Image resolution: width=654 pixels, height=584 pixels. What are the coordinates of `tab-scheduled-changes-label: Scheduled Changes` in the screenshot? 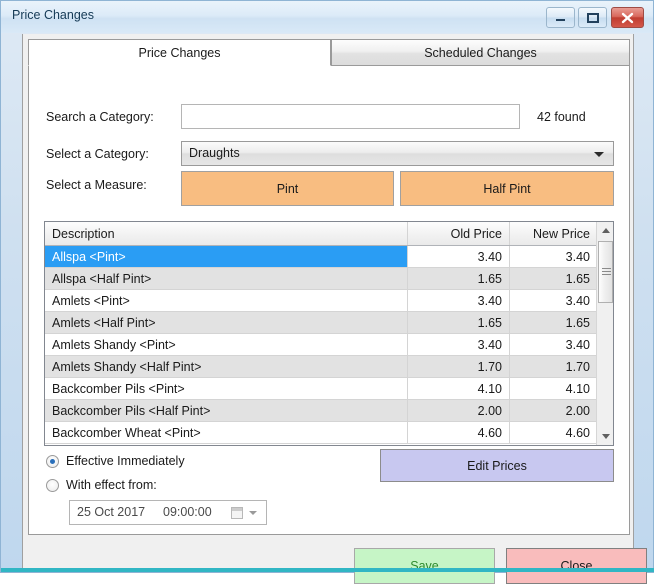 It's located at (480, 52).